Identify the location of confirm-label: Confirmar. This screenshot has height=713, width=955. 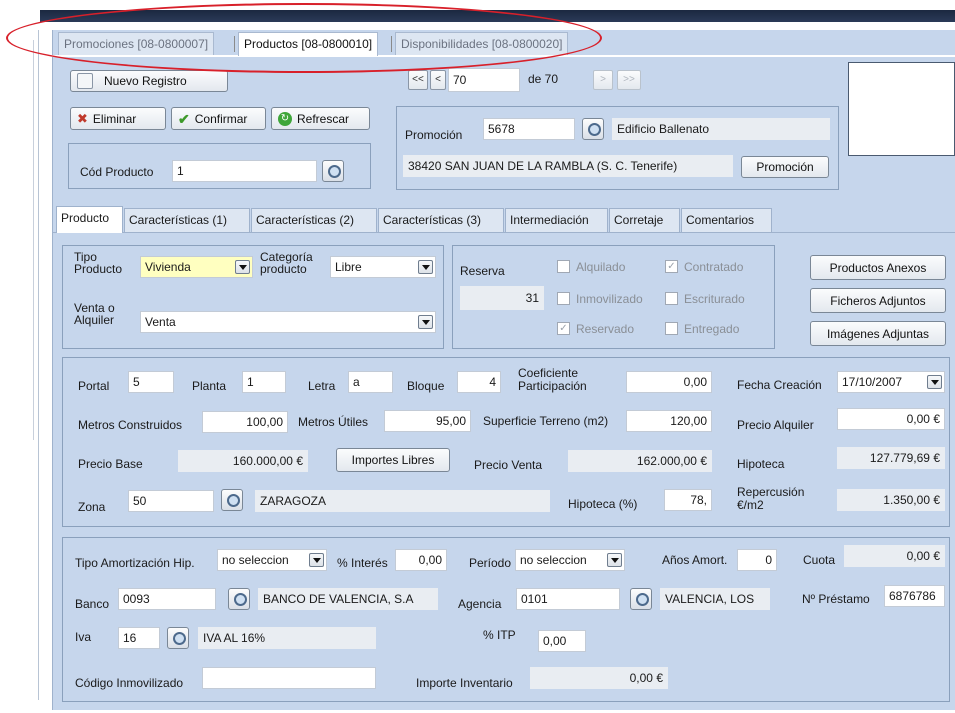
(221, 118).